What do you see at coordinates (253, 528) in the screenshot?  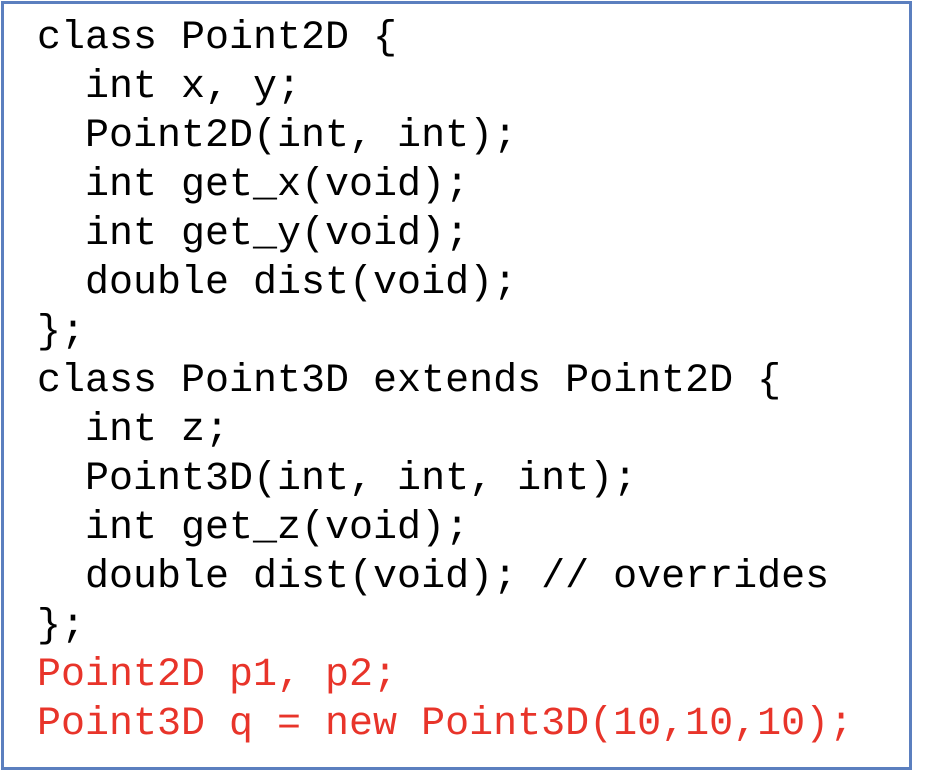 I see `code-line-11: int get_z(void);` at bounding box center [253, 528].